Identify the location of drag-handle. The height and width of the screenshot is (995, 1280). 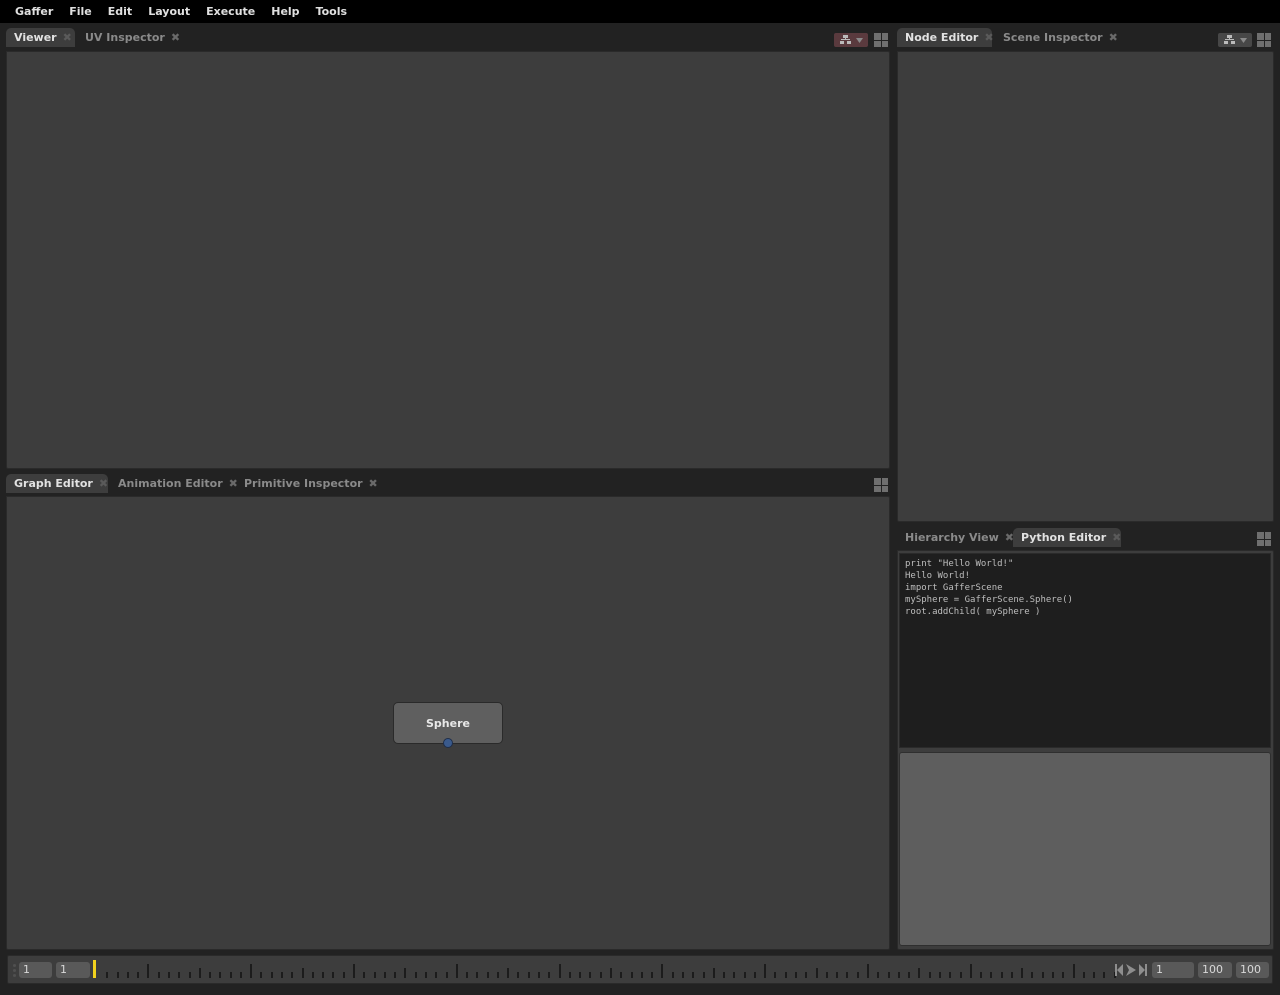
(14, 971).